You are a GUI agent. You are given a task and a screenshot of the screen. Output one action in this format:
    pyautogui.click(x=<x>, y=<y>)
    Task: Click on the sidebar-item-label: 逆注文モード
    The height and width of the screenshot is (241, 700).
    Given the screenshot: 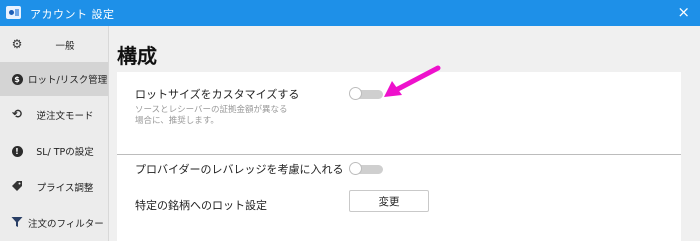 What is the action you would take?
    pyautogui.click(x=65, y=116)
    